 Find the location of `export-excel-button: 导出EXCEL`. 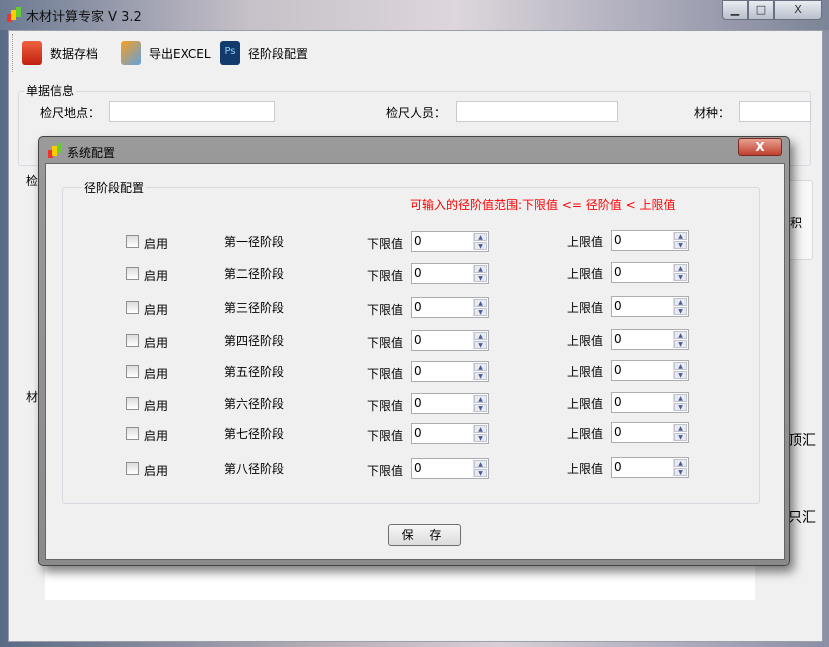

export-excel-button: 导出EXCEL is located at coordinates (166, 53).